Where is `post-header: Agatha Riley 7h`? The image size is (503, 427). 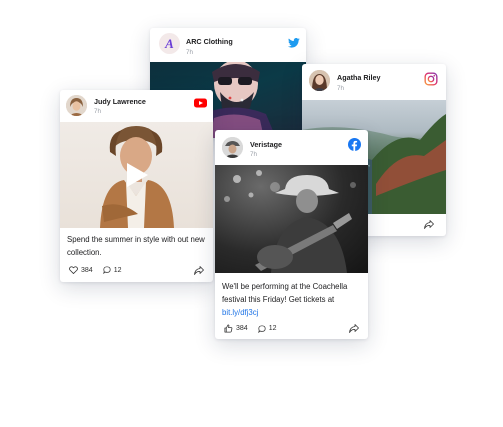 post-header: Agatha Riley 7h is located at coordinates (374, 81).